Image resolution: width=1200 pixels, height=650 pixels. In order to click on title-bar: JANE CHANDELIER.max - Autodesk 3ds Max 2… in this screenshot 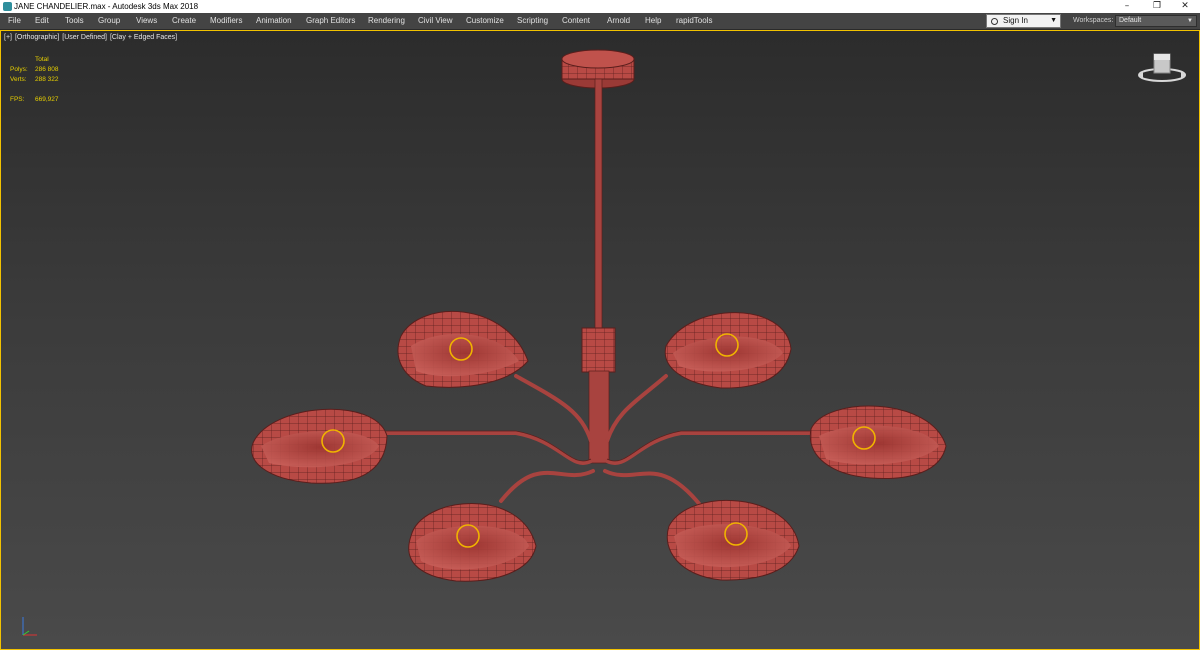, I will do `click(600, 6)`.